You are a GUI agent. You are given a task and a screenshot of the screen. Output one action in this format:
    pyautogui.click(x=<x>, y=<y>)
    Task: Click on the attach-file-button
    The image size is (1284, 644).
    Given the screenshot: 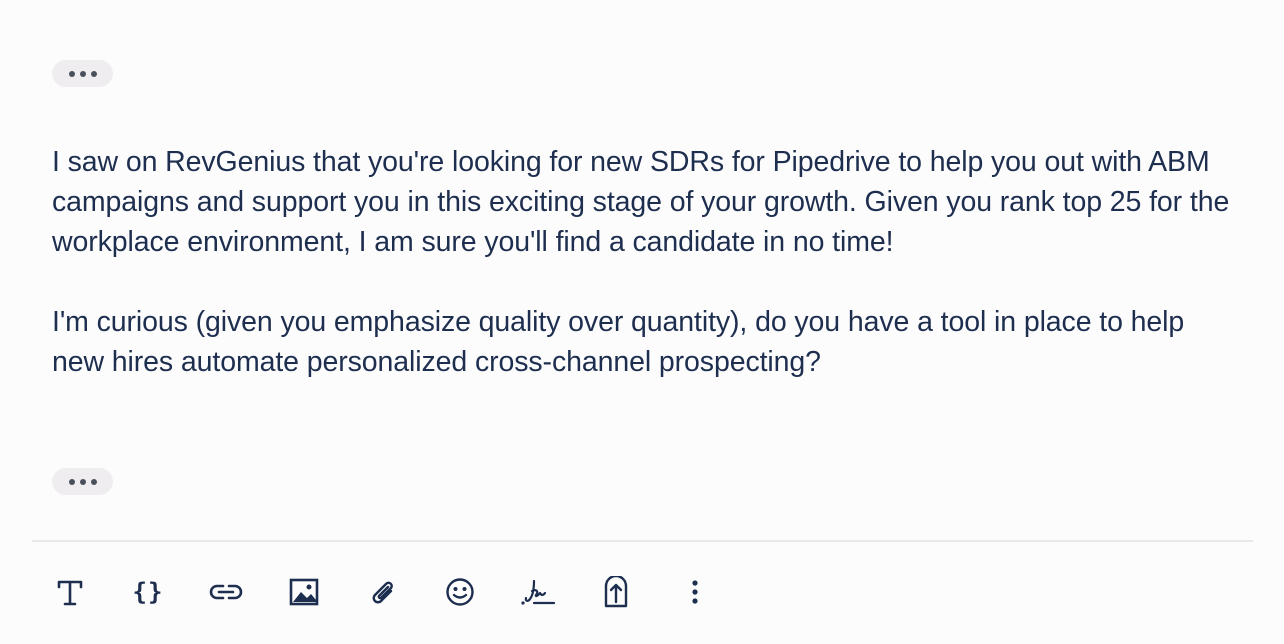 What is the action you would take?
    pyautogui.click(x=382, y=592)
    